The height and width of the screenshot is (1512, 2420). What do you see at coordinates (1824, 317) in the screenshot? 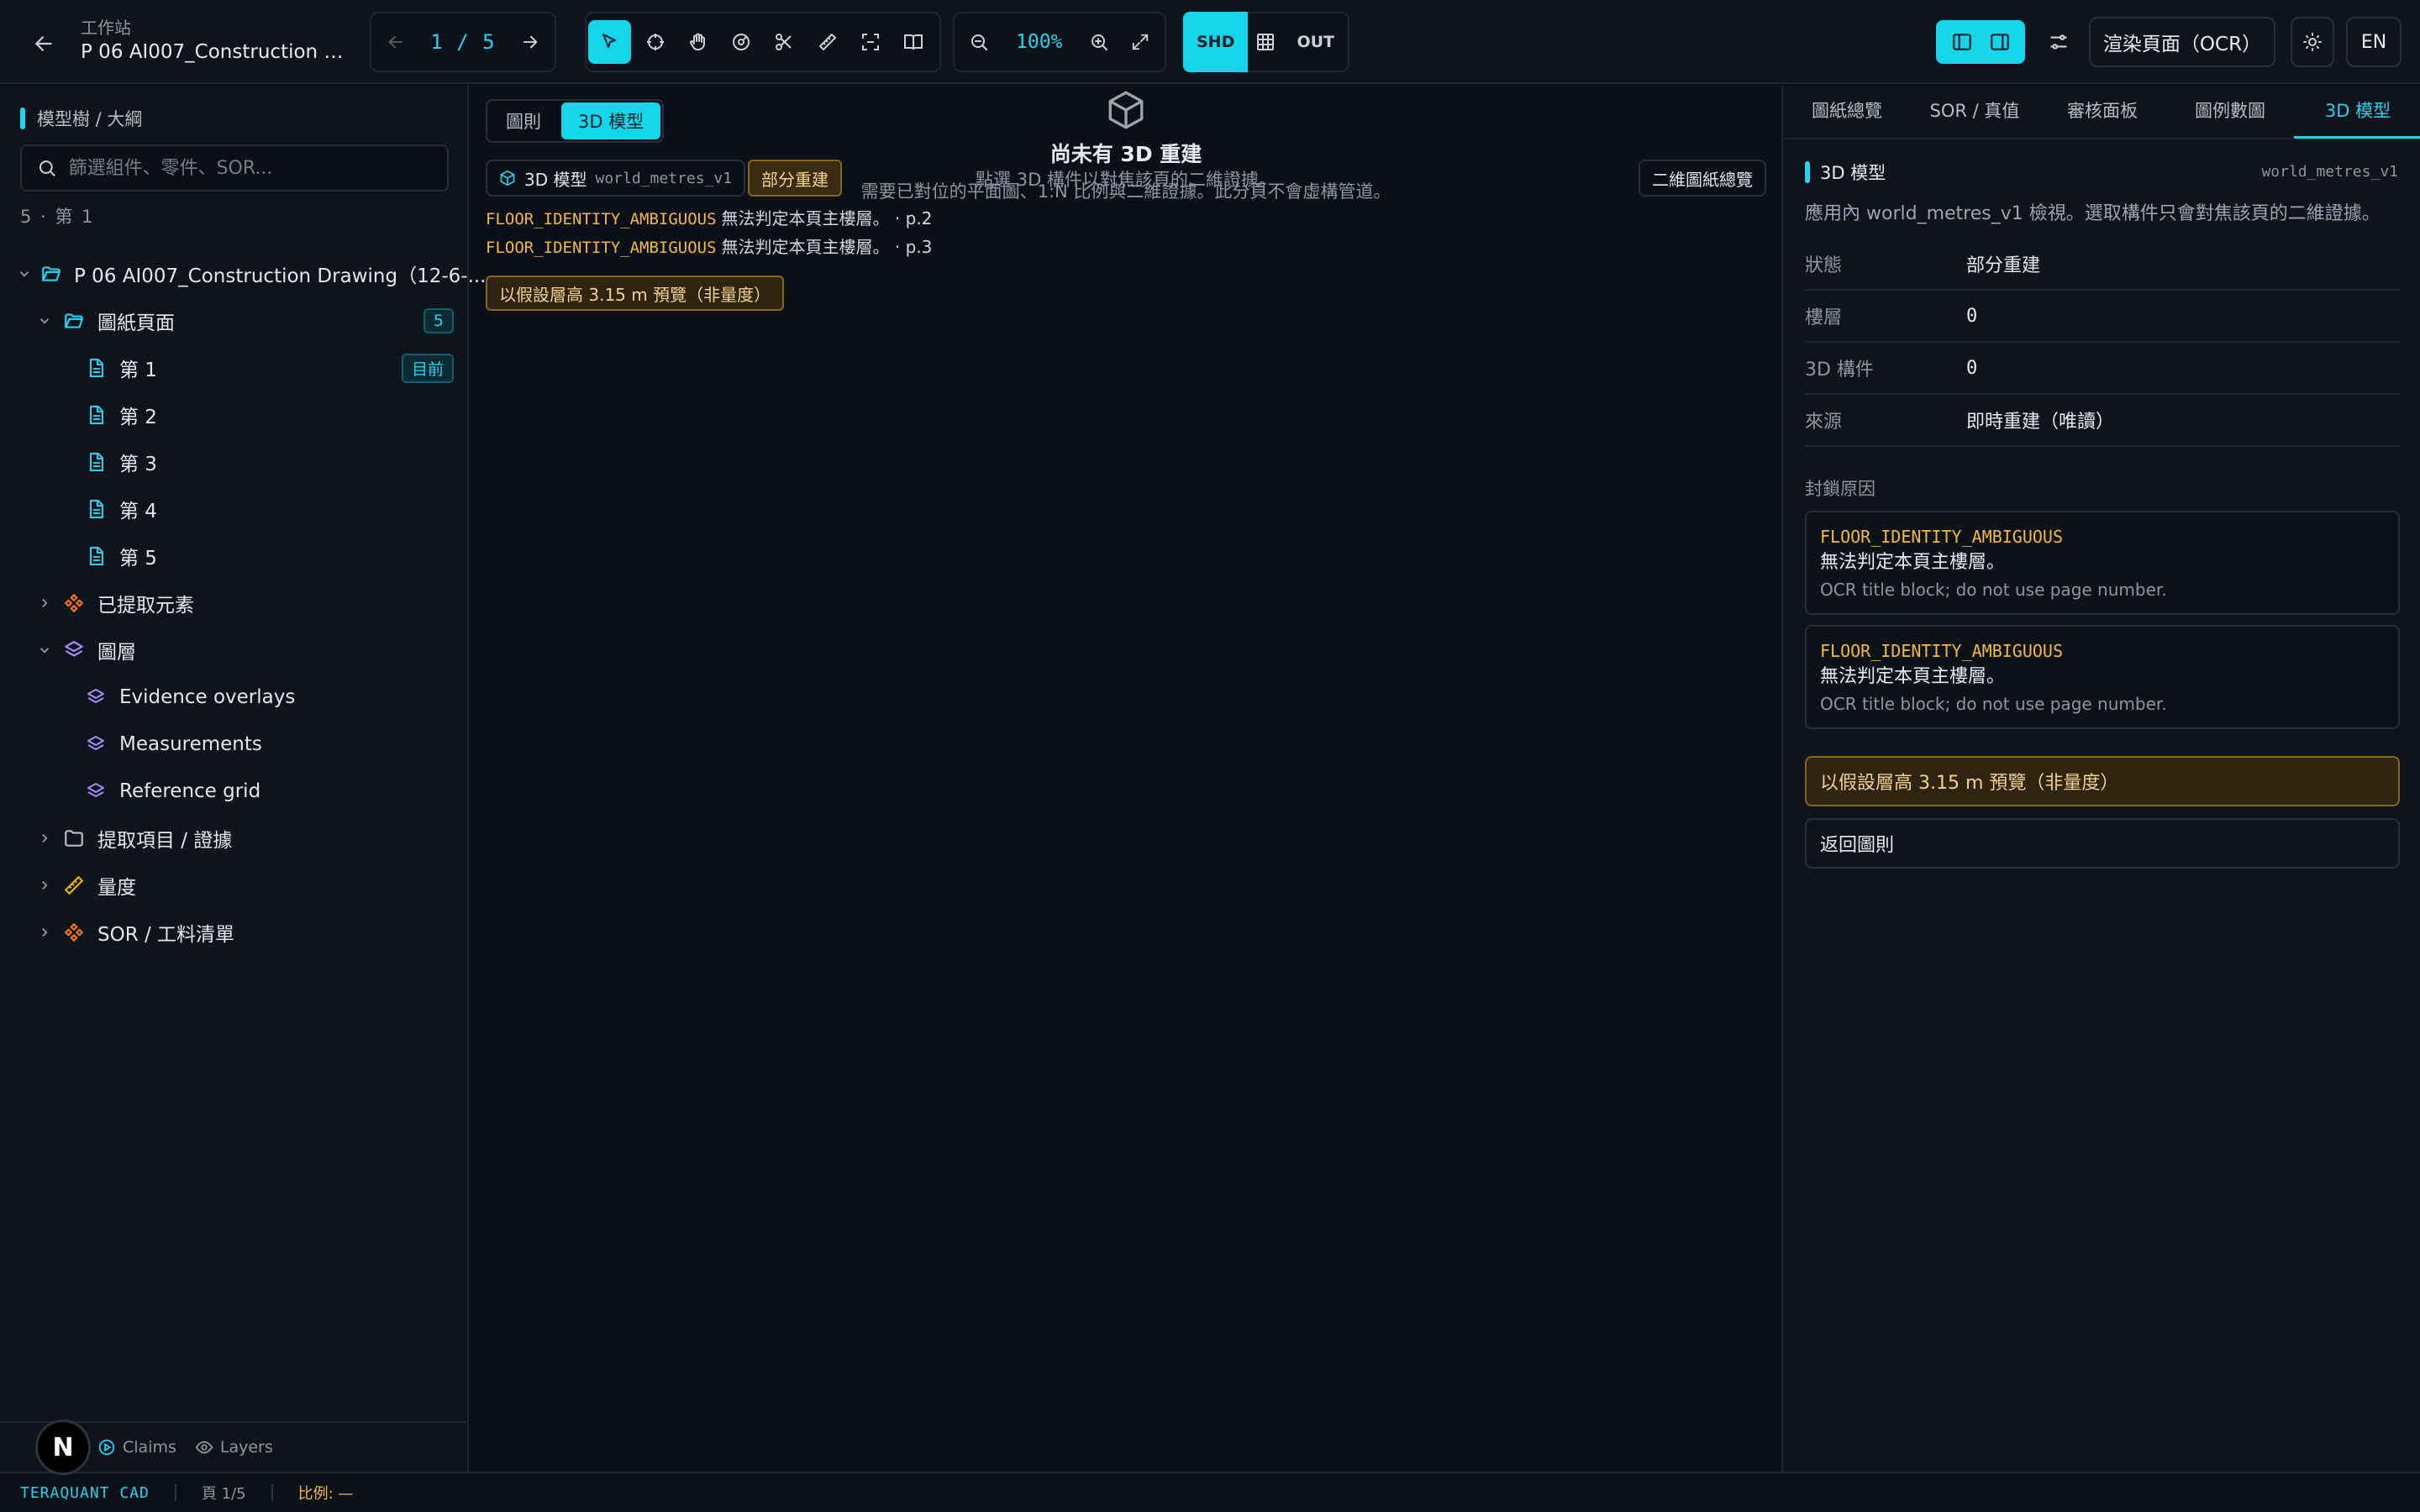
I see `field-key: 樓層` at bounding box center [1824, 317].